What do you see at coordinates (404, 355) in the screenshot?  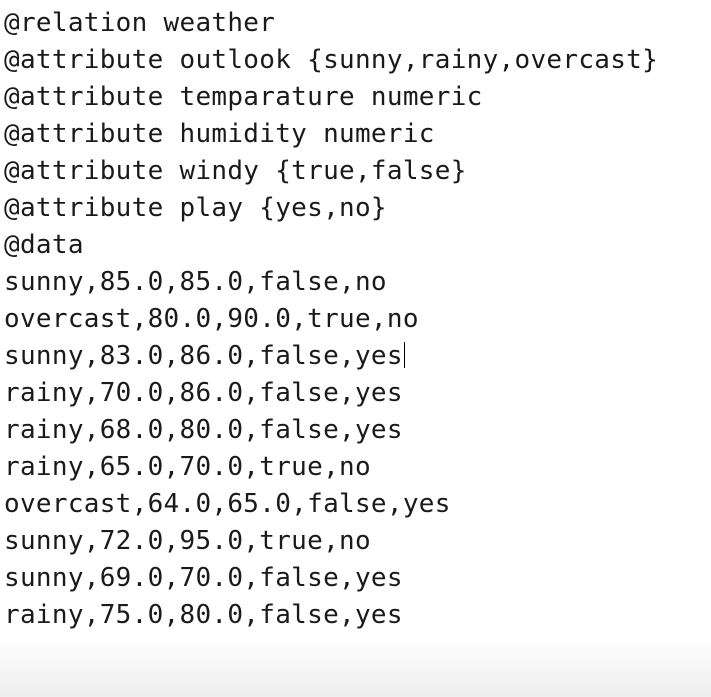 I see `text-caret` at bounding box center [404, 355].